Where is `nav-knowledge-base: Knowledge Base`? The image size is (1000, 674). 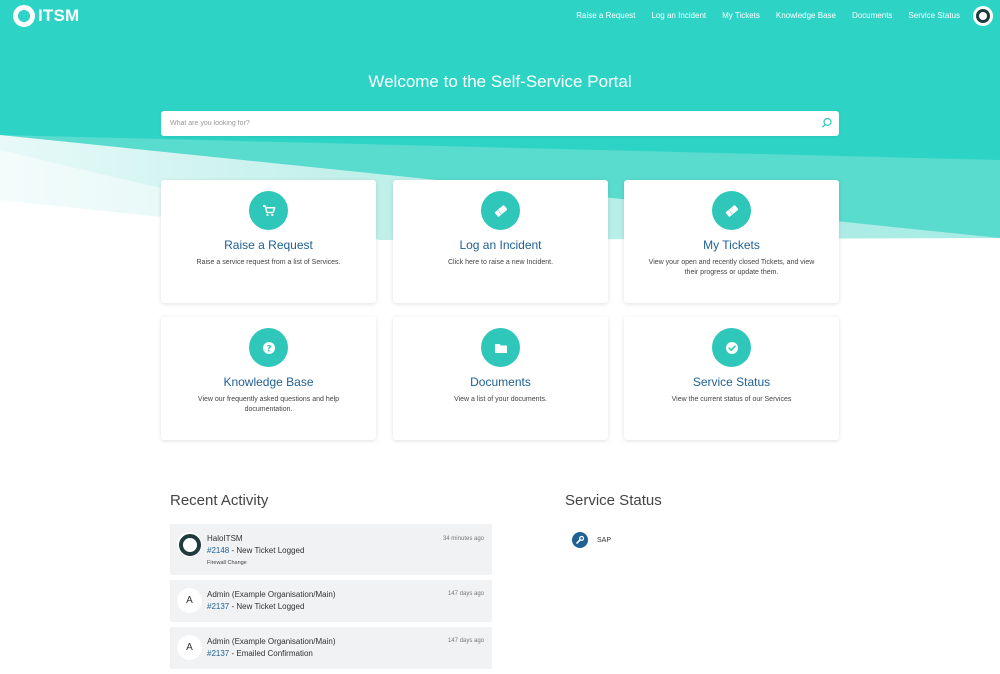 nav-knowledge-base: Knowledge Base is located at coordinates (806, 15).